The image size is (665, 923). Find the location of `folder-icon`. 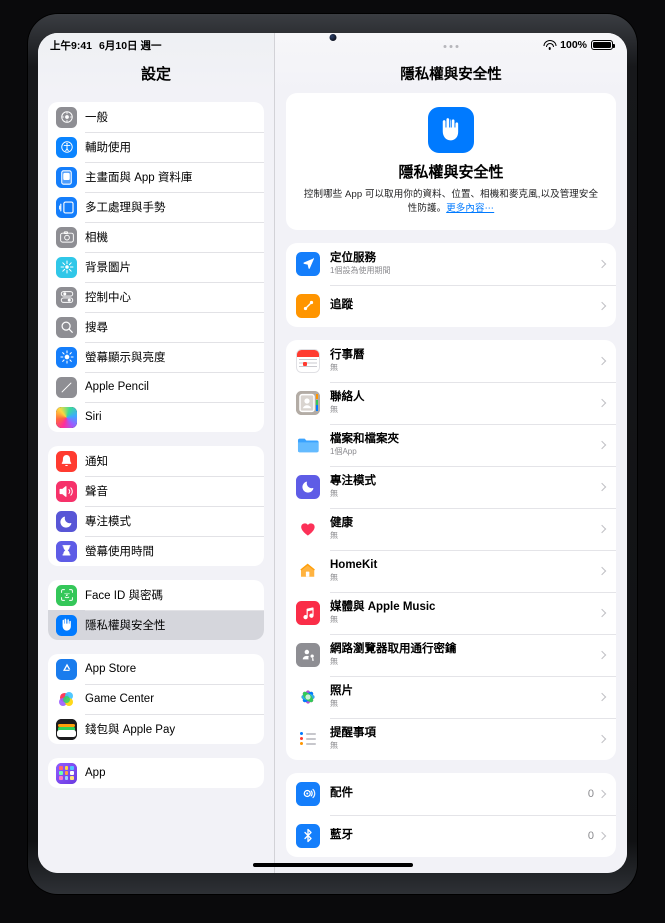

folder-icon is located at coordinates (308, 444).